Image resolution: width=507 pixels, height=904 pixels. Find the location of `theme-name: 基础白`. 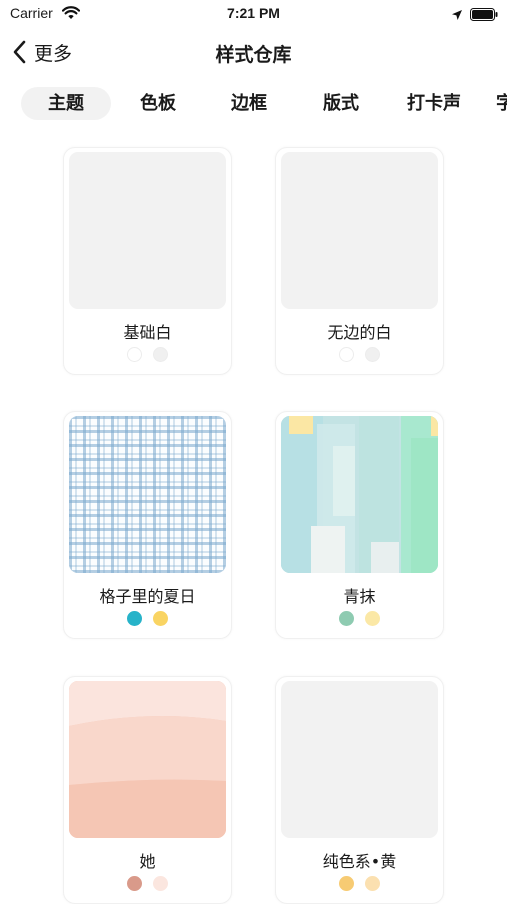

theme-name: 基础白 is located at coordinates (147, 332).